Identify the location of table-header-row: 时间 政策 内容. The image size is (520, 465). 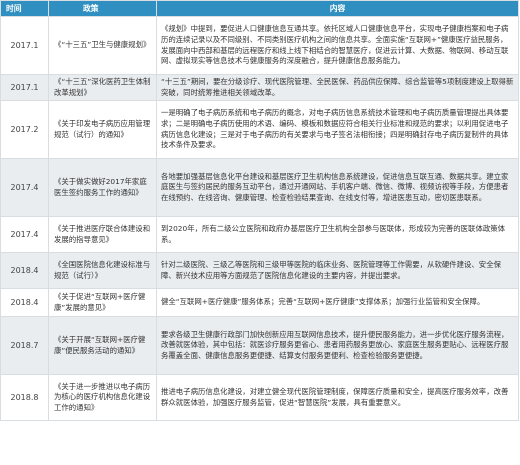
(259, 8).